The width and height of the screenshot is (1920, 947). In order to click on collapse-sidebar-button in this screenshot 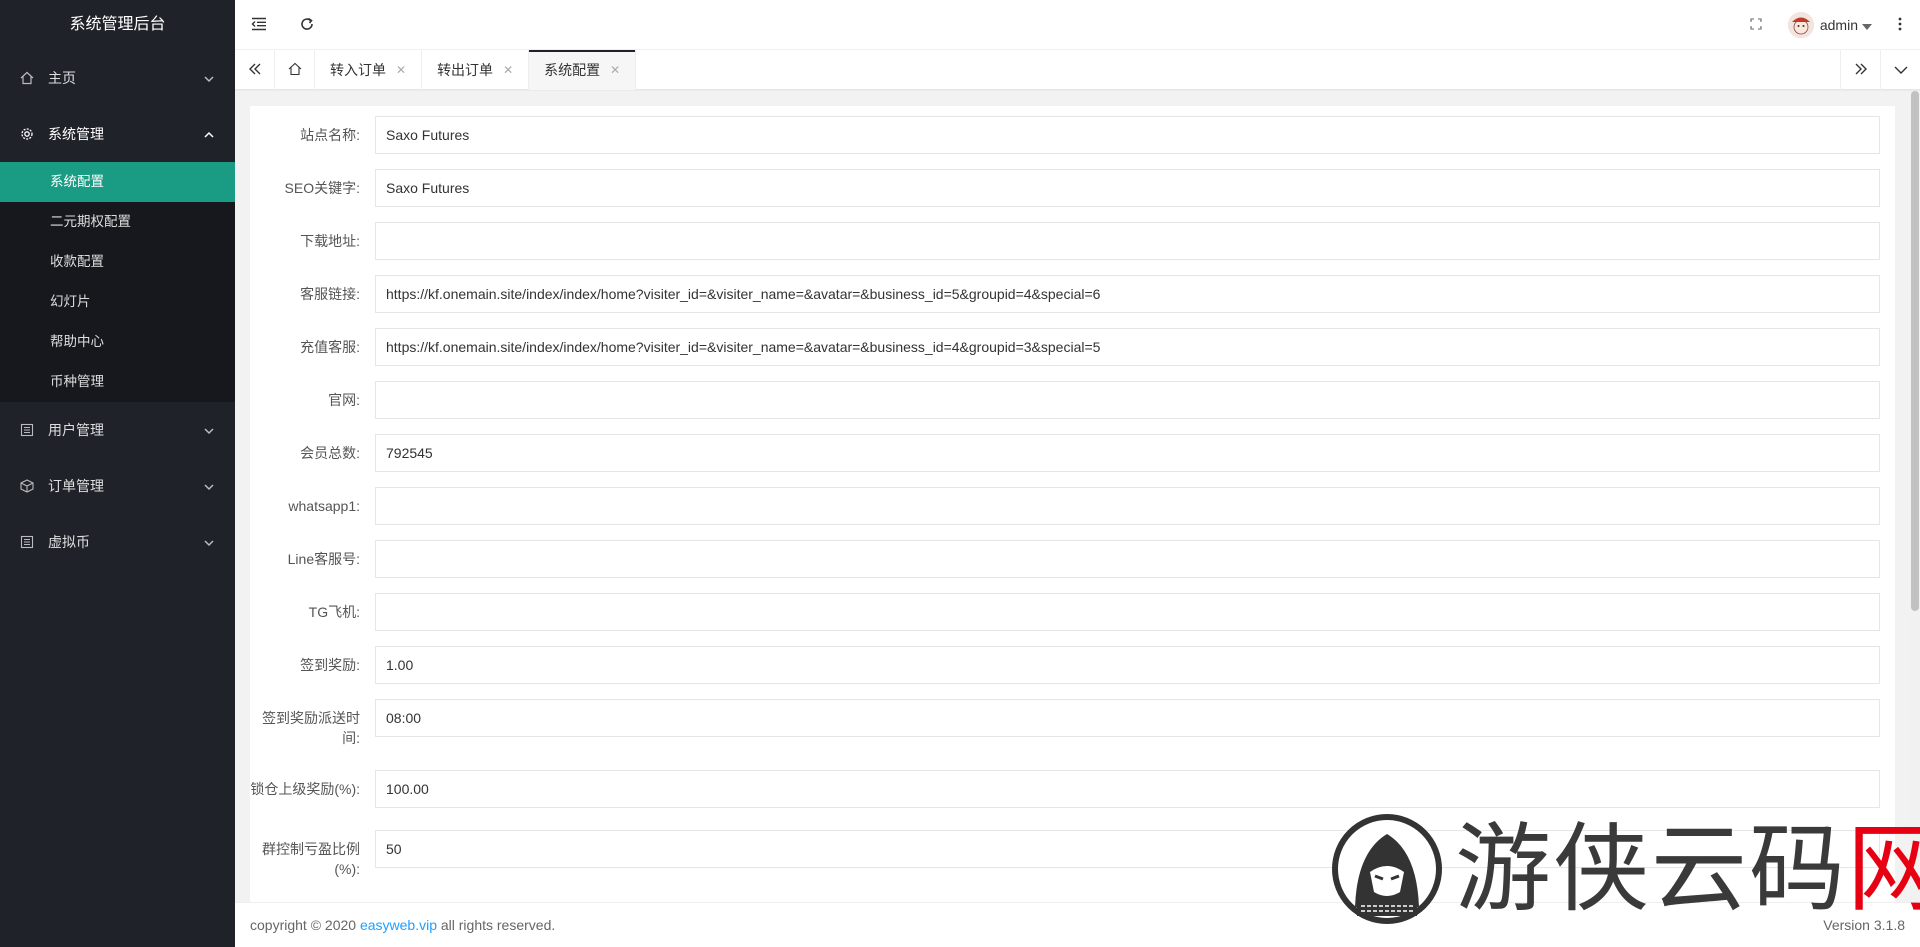, I will do `click(259, 25)`.